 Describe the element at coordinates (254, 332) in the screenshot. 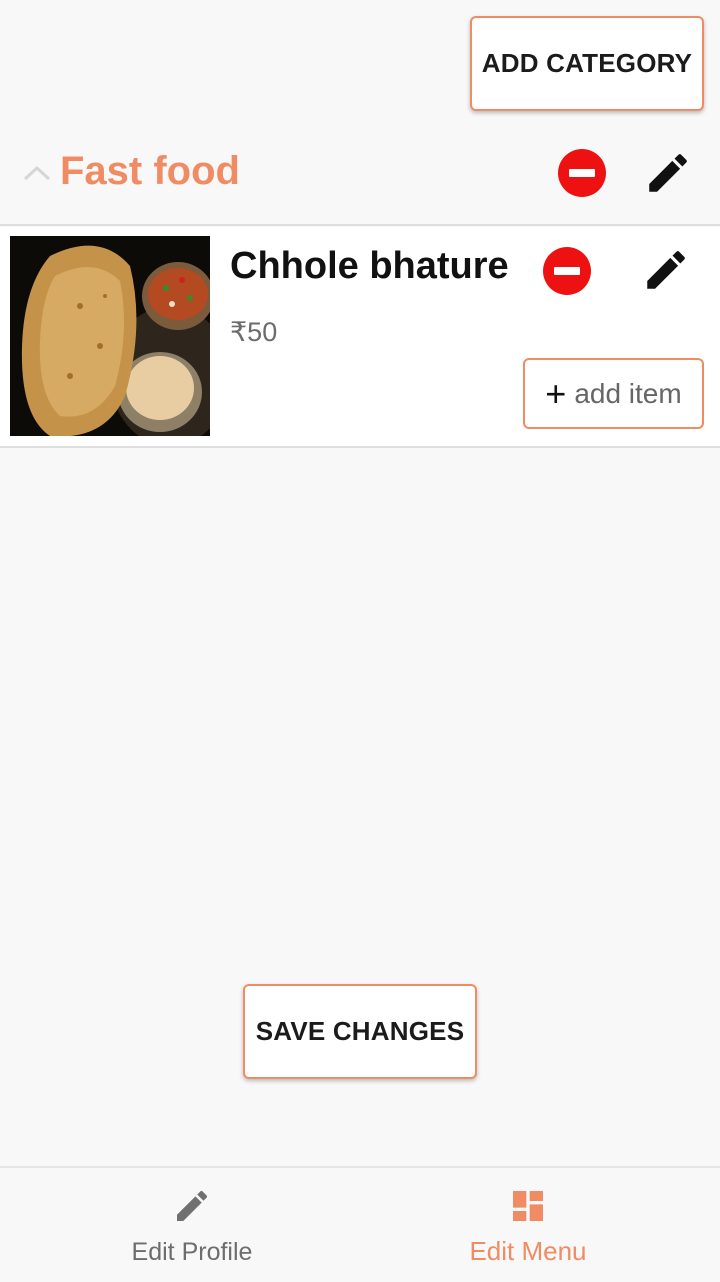

I see `item-price: ₹50` at that location.